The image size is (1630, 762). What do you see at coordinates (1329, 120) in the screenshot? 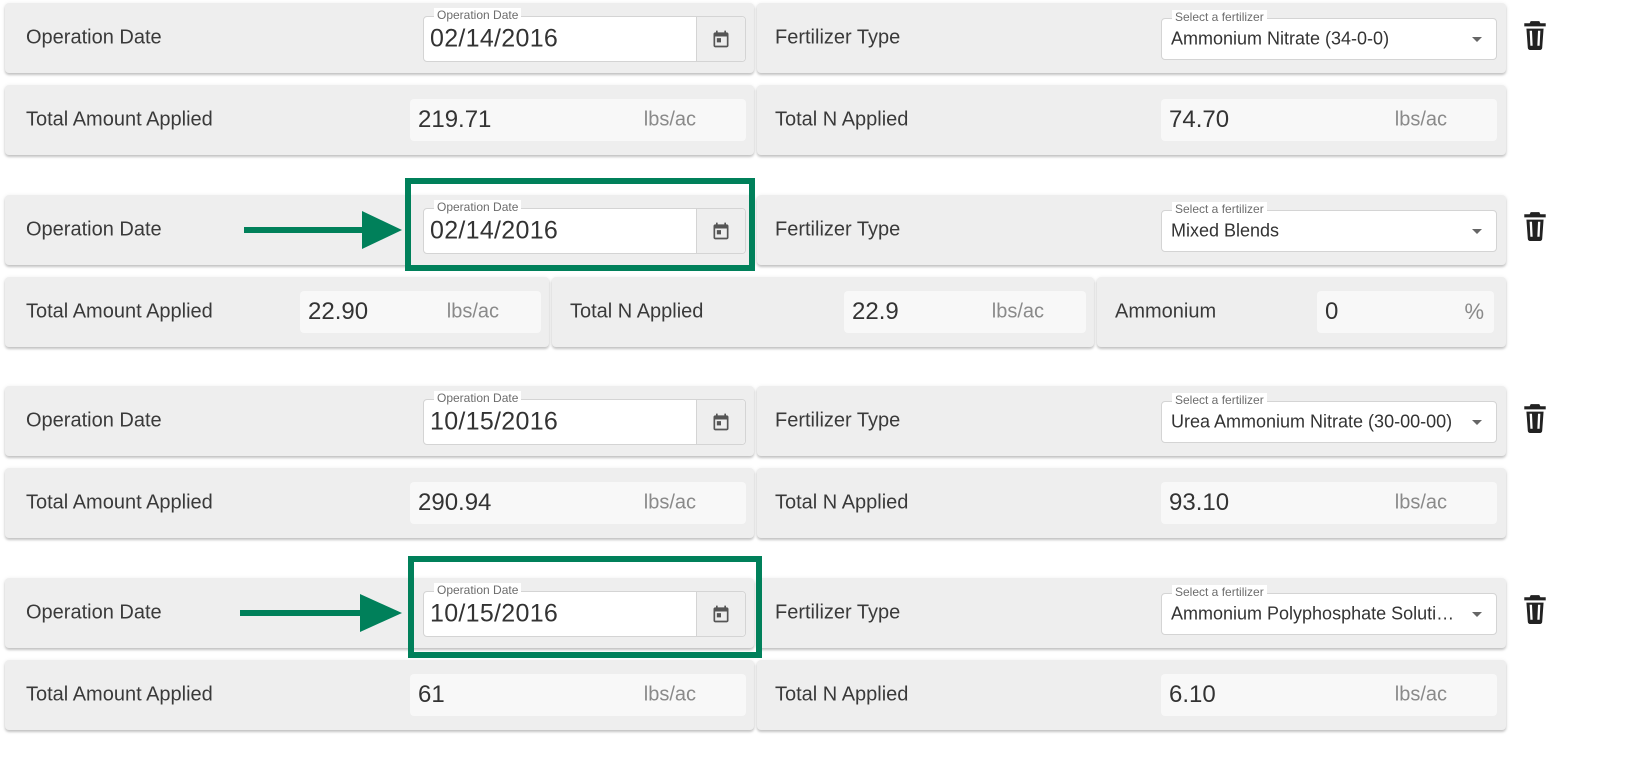
I see `total-n-input: 74.70 lbs/ac` at bounding box center [1329, 120].